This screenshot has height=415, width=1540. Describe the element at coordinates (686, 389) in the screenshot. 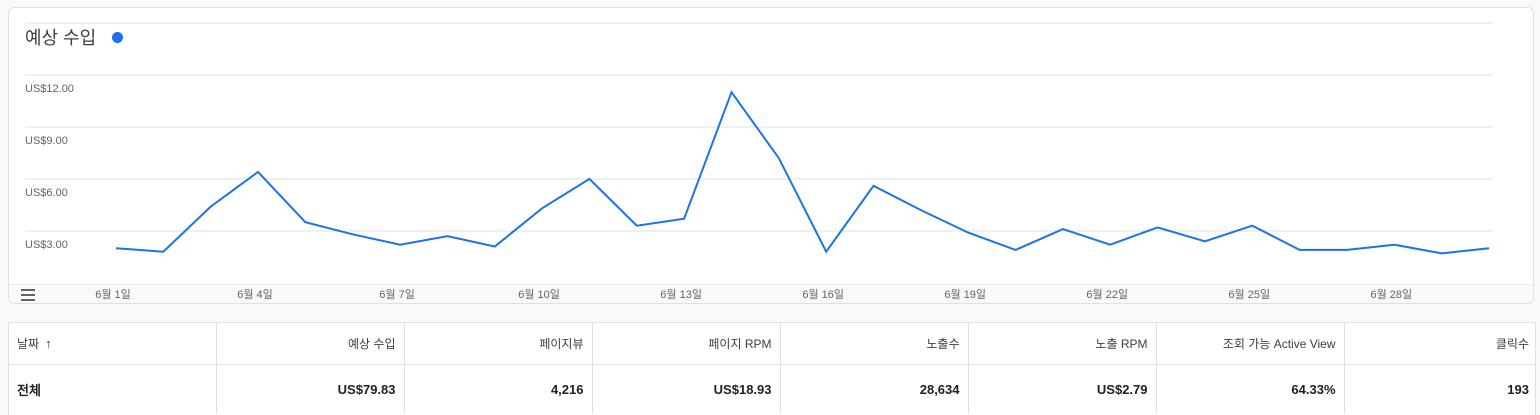

I see `cell-total-page-rpm: US$18.93` at that location.